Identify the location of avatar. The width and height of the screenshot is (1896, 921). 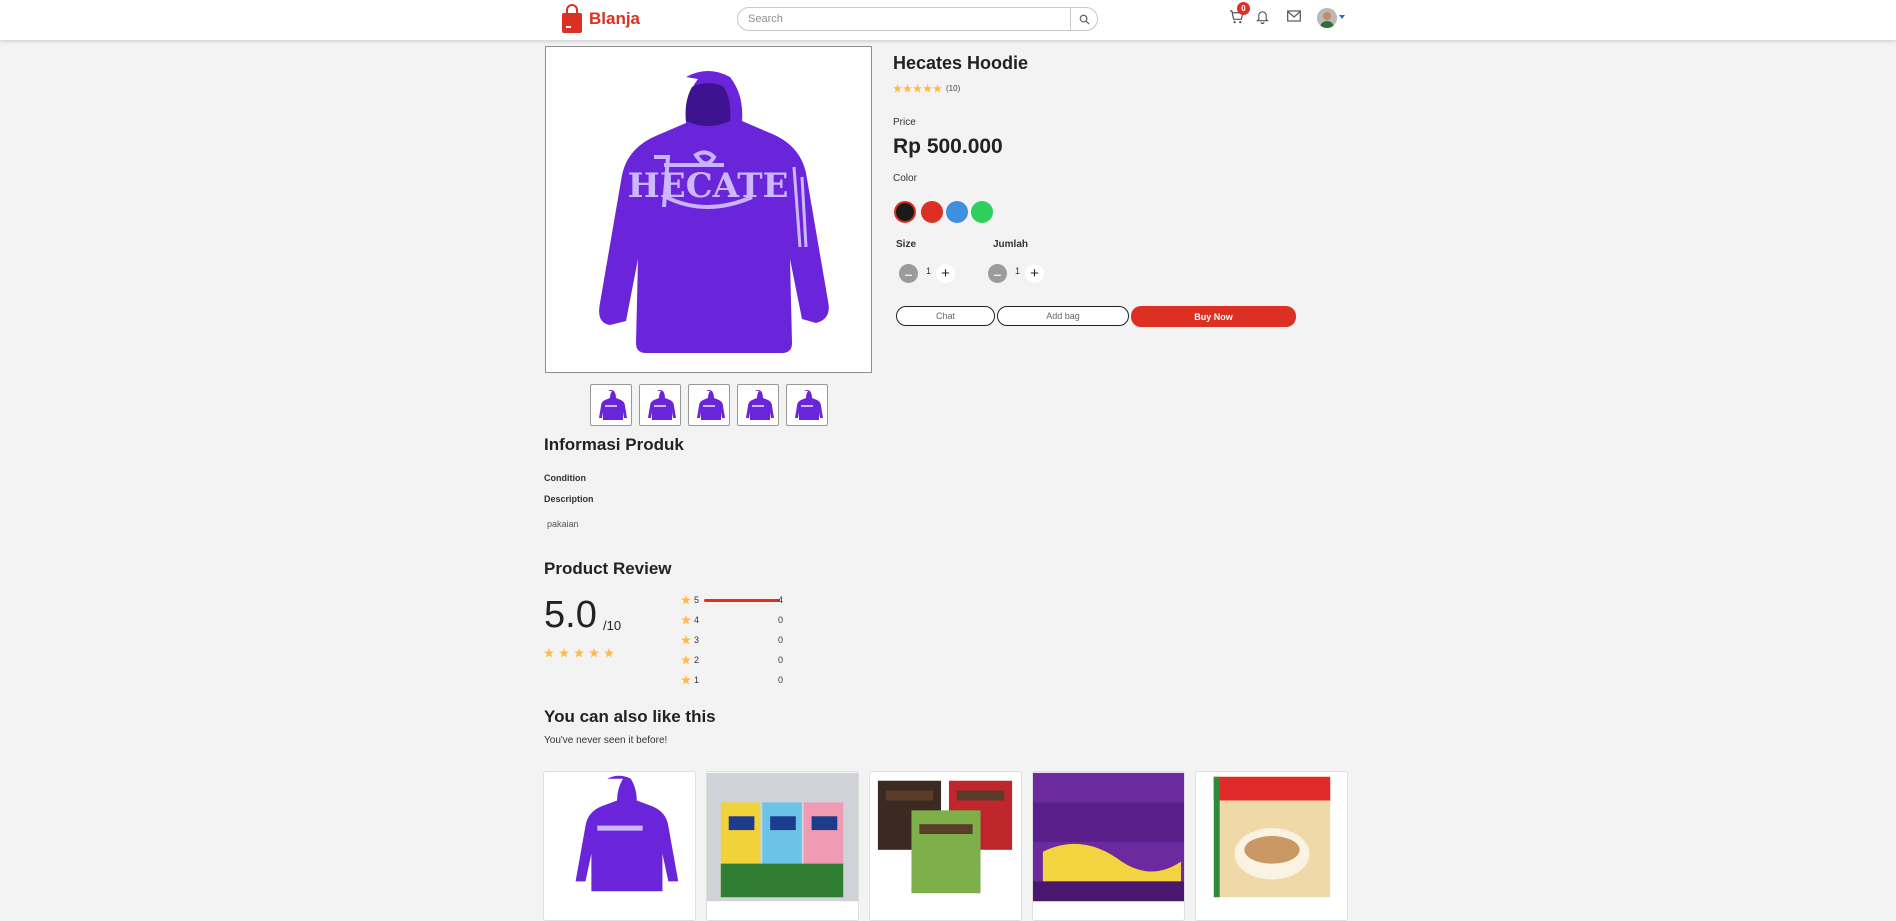
(1327, 18).